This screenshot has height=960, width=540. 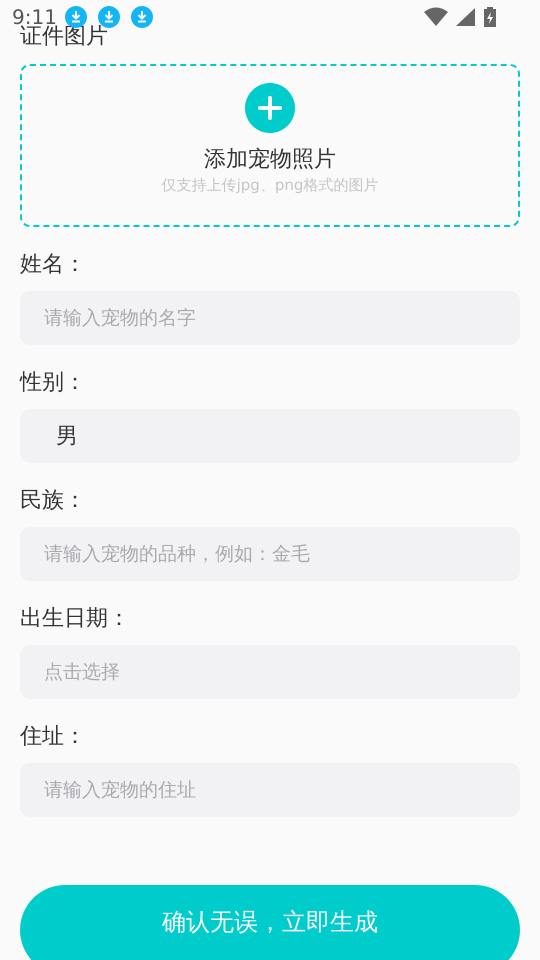 What do you see at coordinates (436, 17) in the screenshot?
I see `wifi-icon` at bounding box center [436, 17].